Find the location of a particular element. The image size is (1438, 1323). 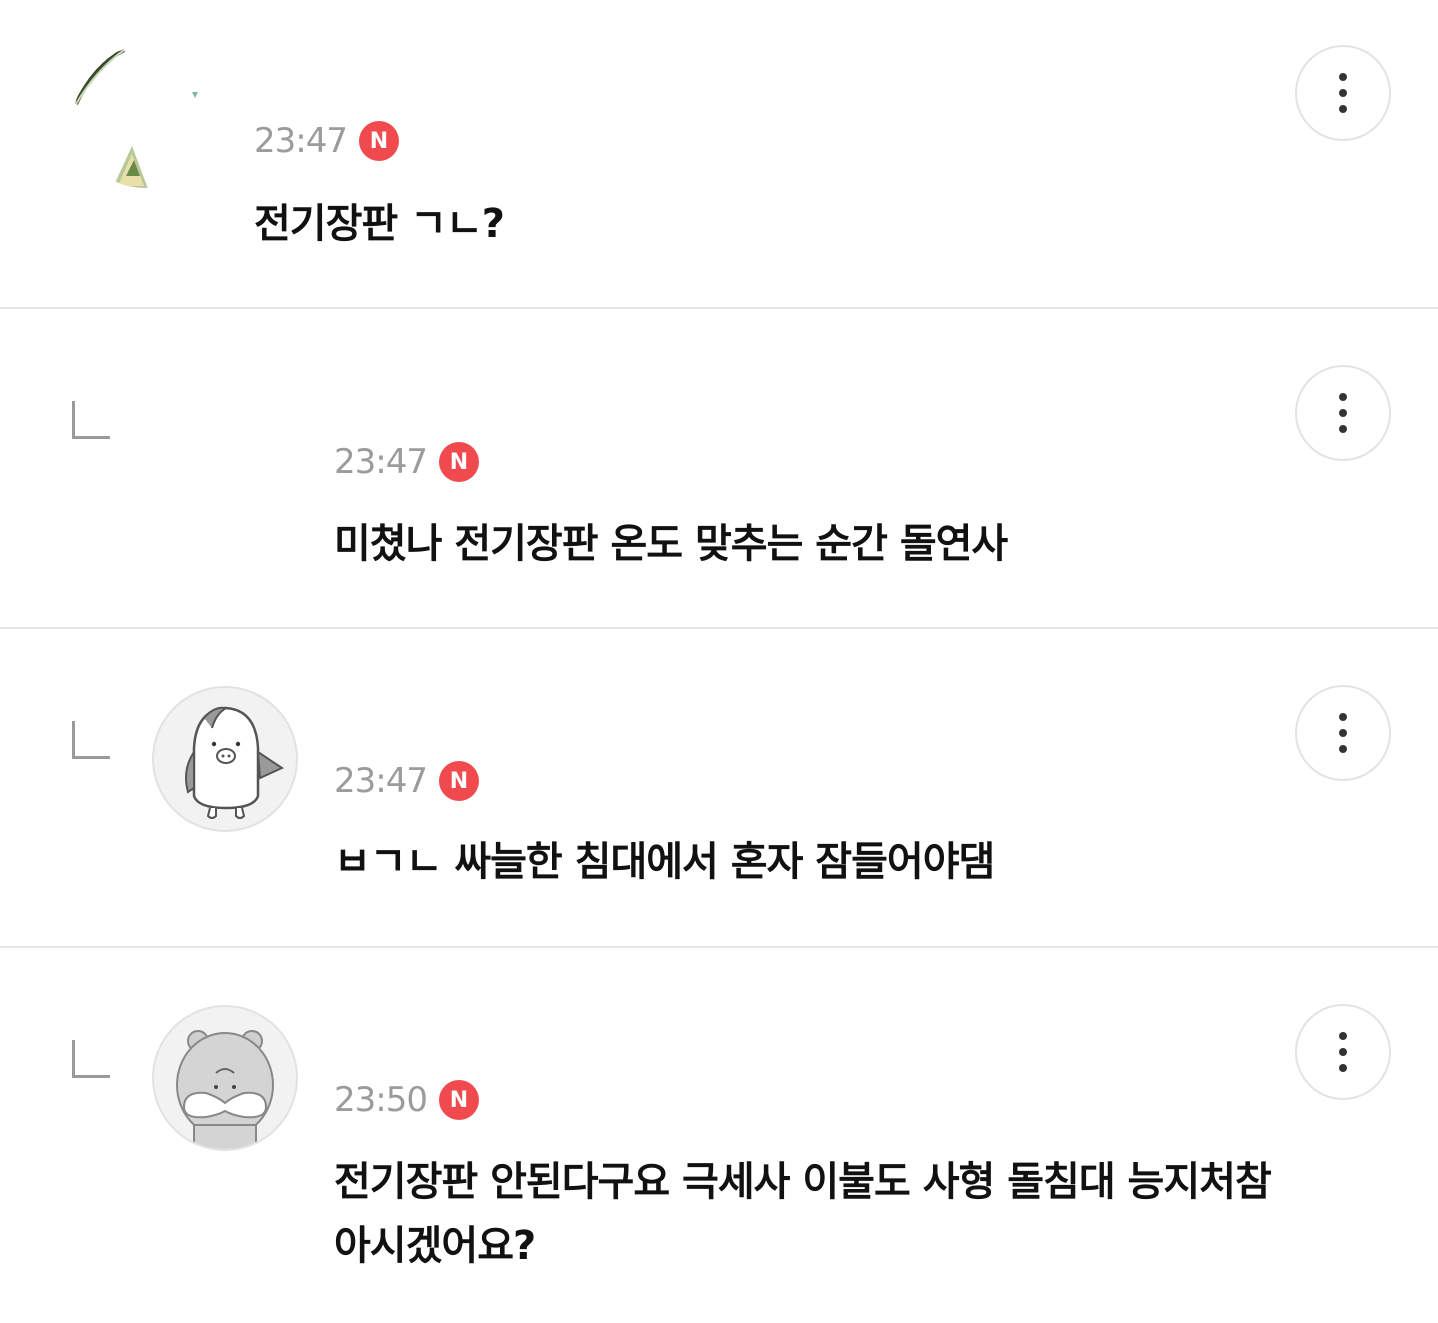

comment-text-line-1: 전기장판 안된다구요 극세사 이불도 사형 돌침대 능지처참 is located at coordinates (803, 1182).